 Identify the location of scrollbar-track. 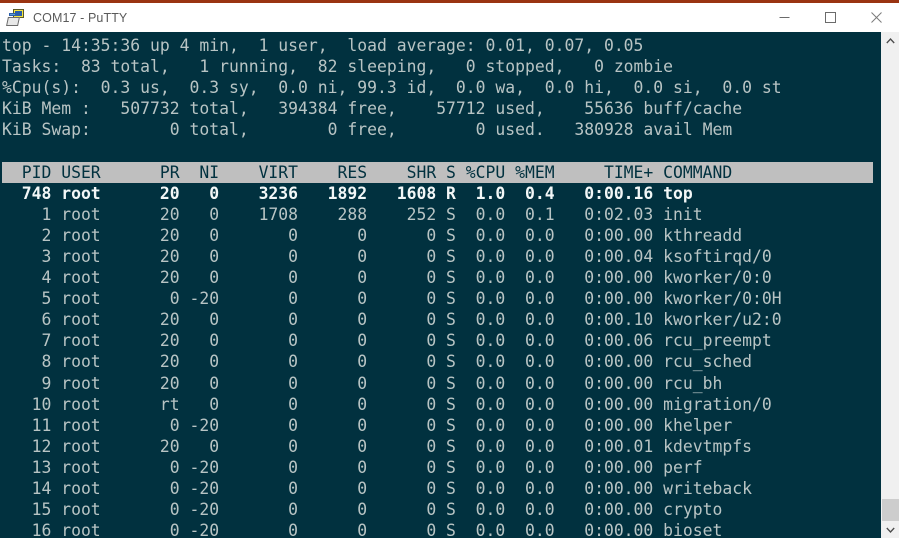
(890, 285).